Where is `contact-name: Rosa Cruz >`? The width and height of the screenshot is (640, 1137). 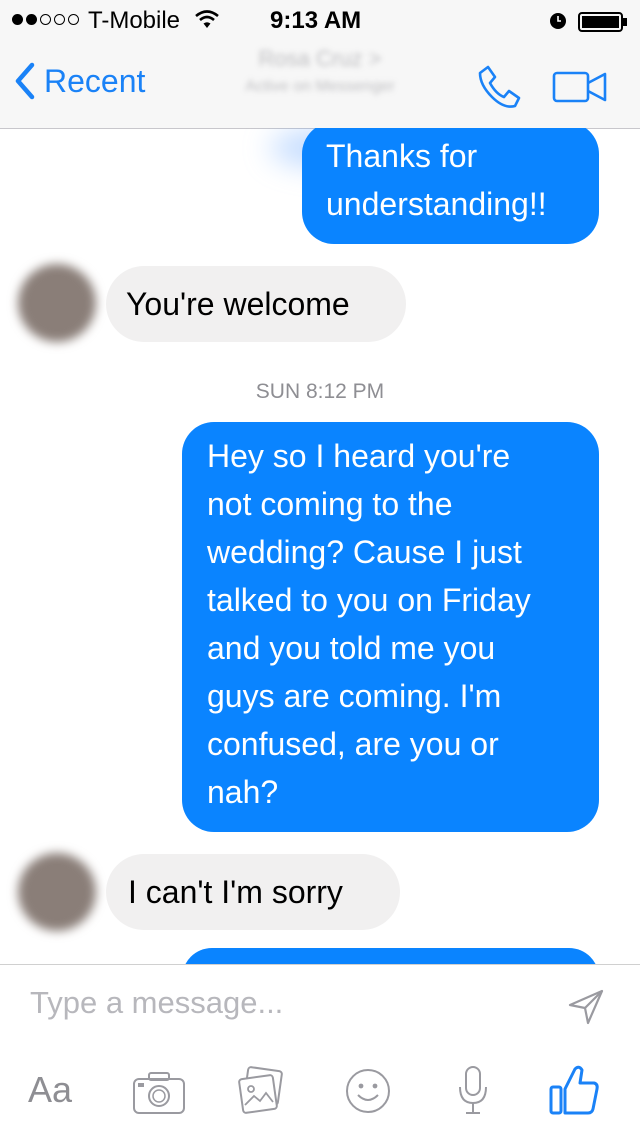
contact-name: Rosa Cruz > is located at coordinates (320, 58).